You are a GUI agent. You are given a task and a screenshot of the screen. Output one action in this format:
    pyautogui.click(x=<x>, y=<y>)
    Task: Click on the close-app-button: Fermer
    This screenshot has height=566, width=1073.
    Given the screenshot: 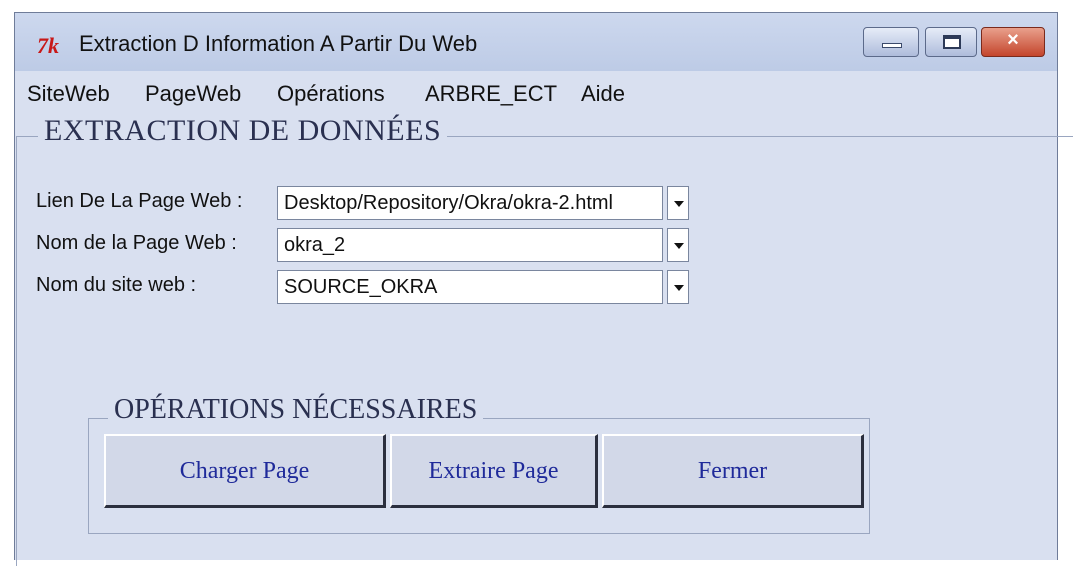 What is the action you would take?
    pyautogui.click(x=733, y=471)
    